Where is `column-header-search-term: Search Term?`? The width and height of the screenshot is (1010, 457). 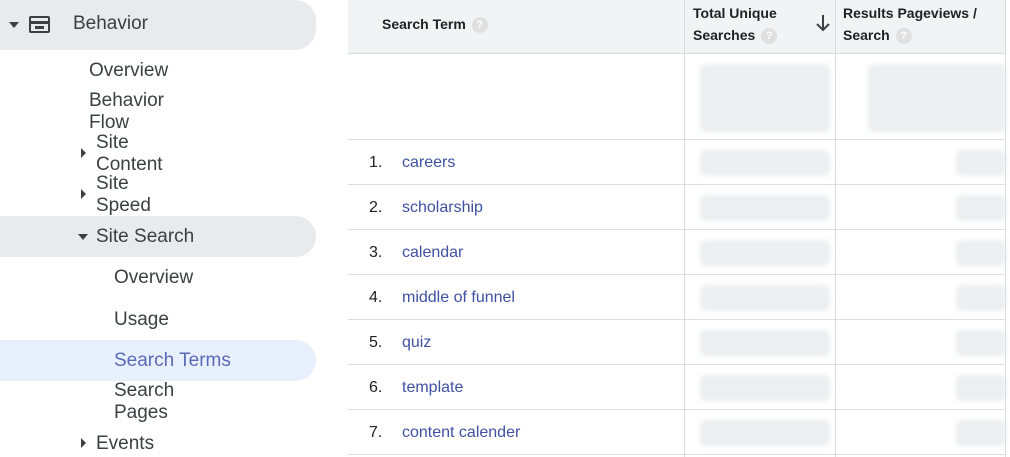 column-header-search-term: Search Term? is located at coordinates (435, 24).